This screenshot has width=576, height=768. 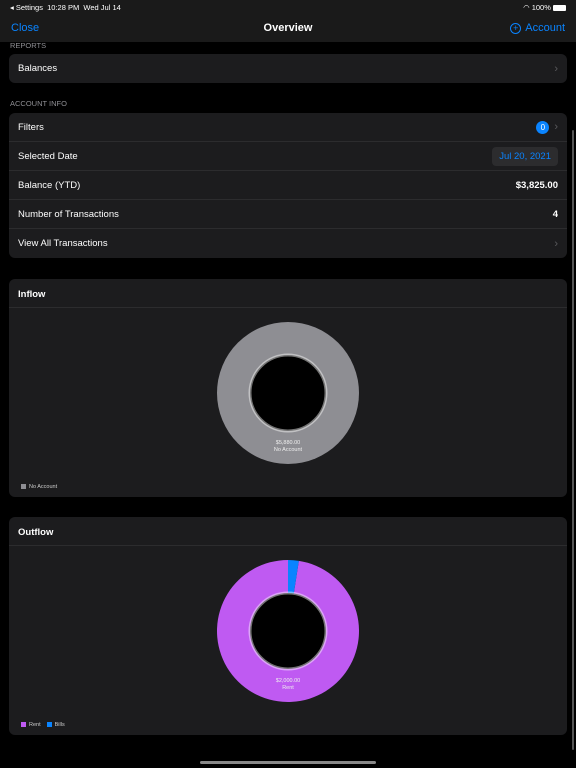 I want to click on wifi-icon: ◠, so click(x=526, y=7).